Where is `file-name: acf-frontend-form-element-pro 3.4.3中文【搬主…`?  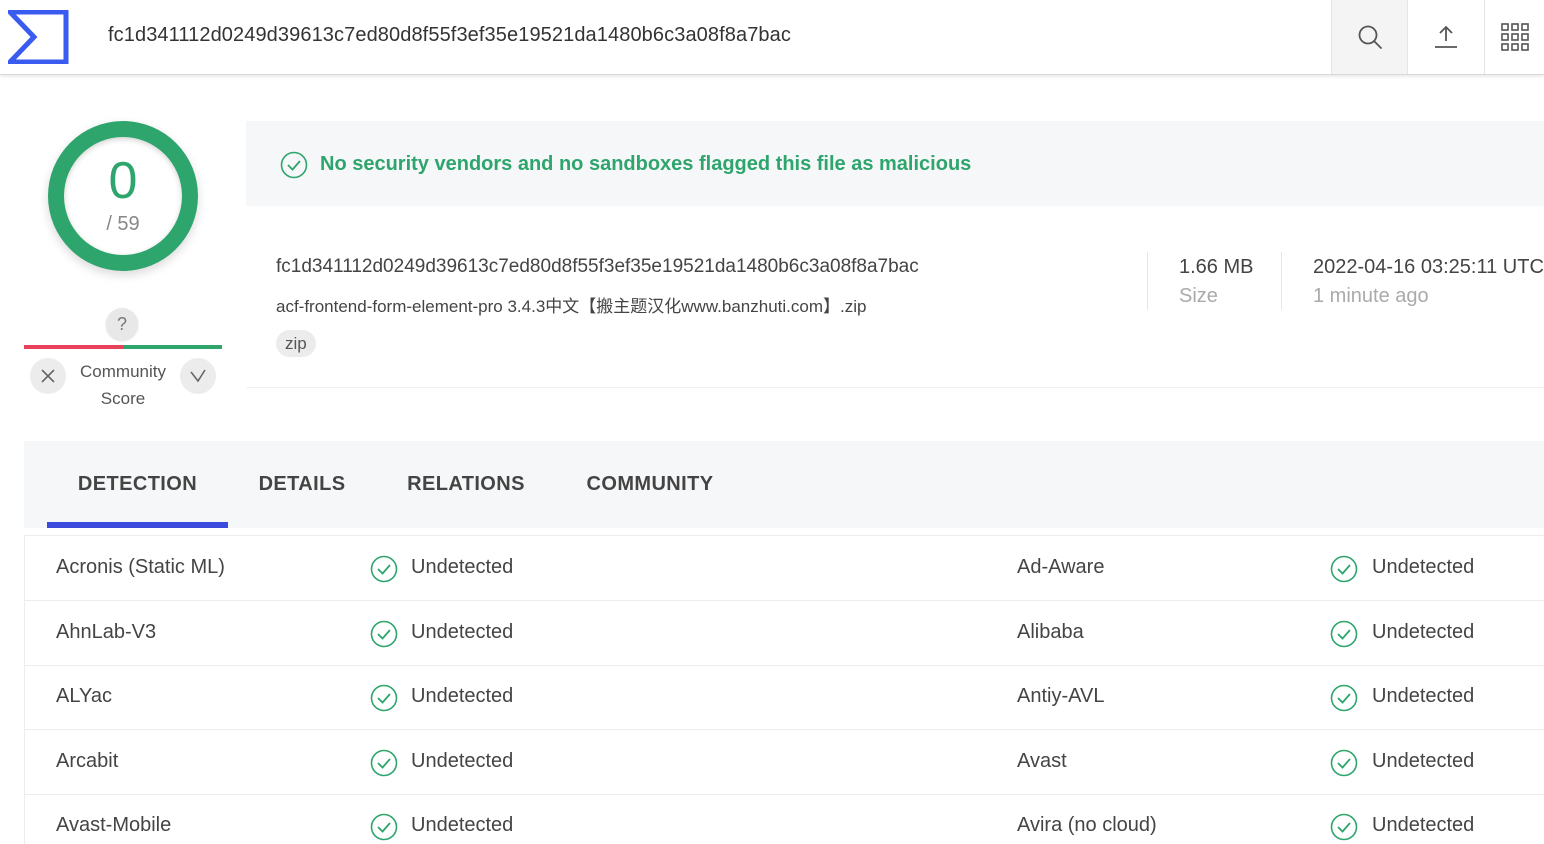 file-name: acf-frontend-form-element-pro 3.4.3中文【搬主… is located at coordinates (571, 306).